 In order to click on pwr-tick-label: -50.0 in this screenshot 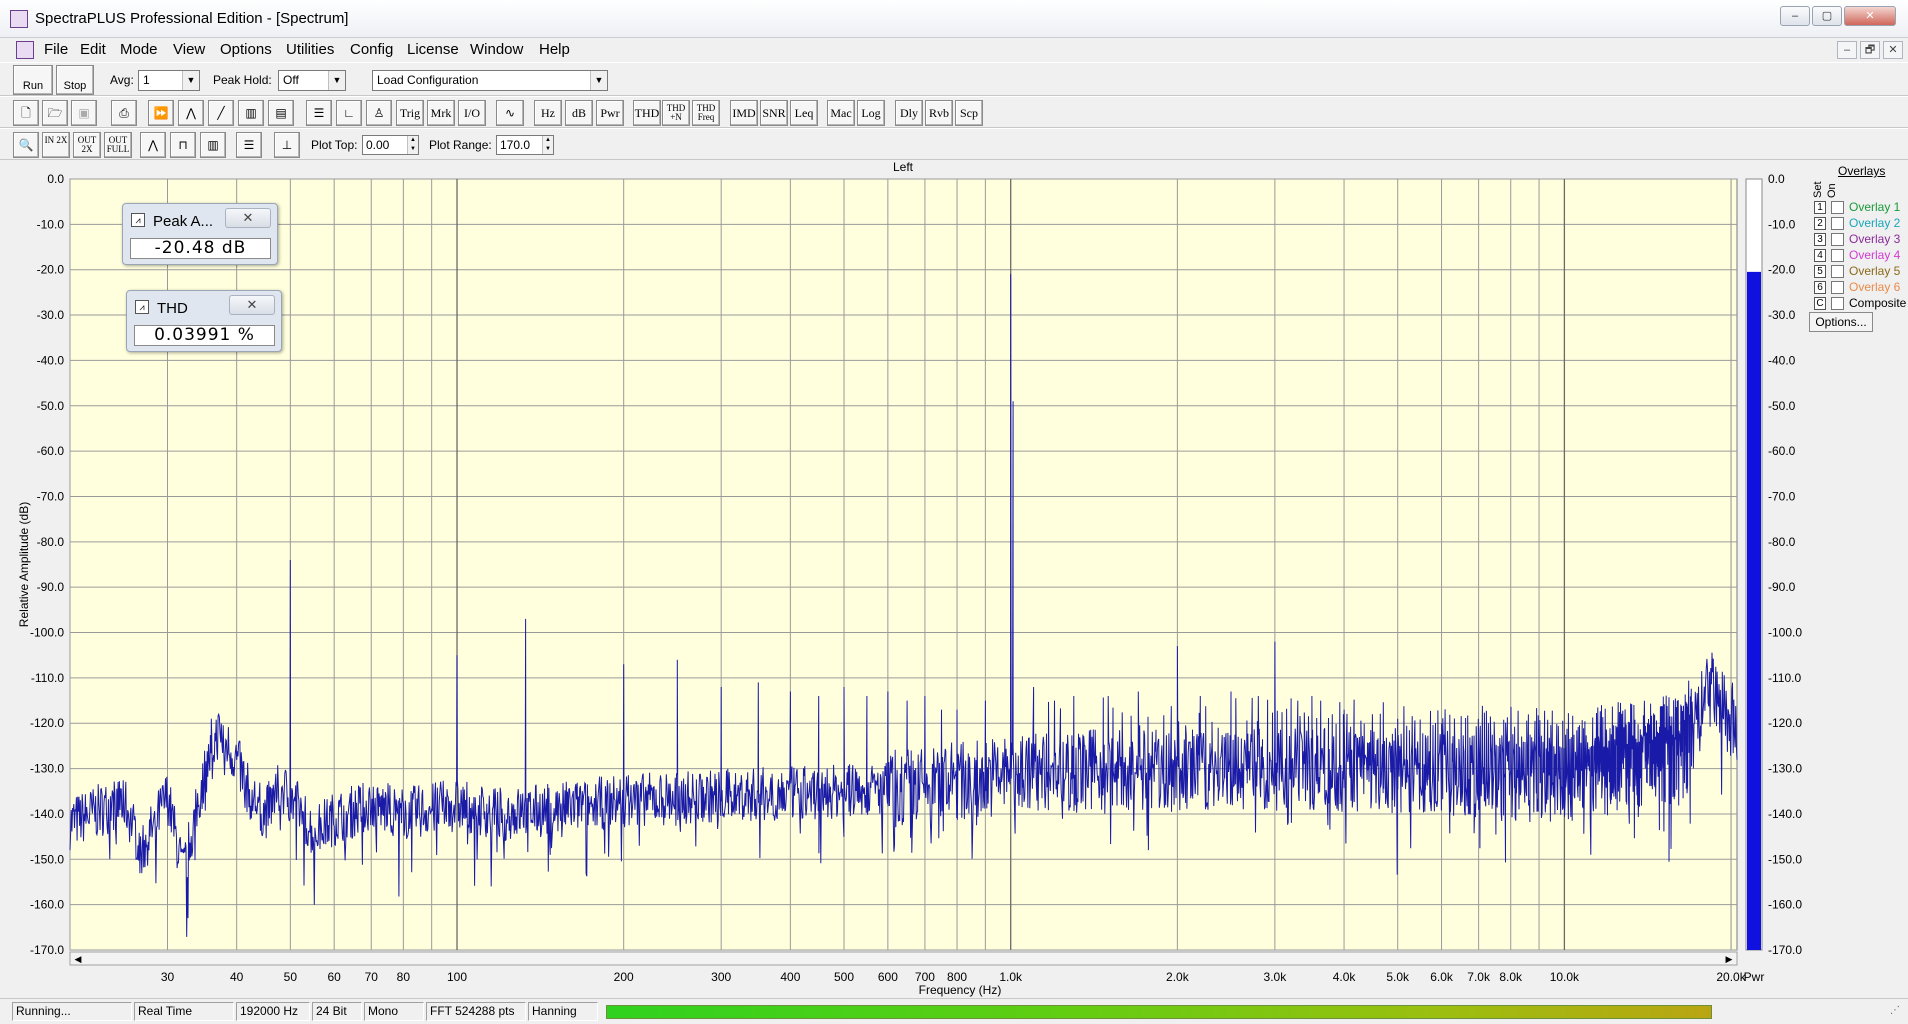, I will do `click(1782, 406)`.